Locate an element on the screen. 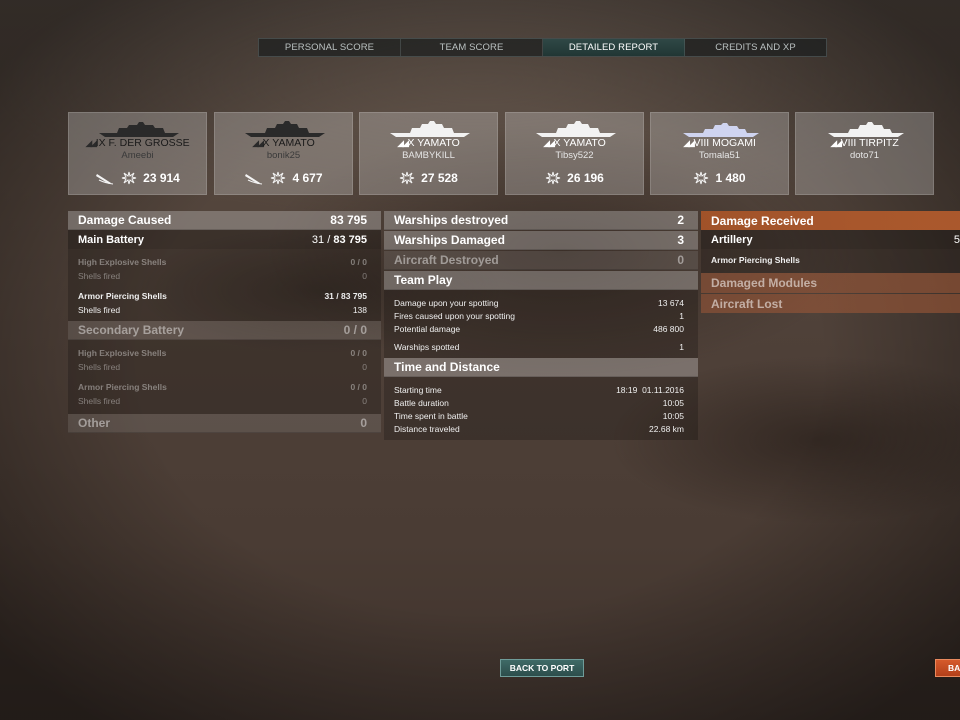 The image size is (960, 720). fires-row: Fires caused upon your spotting 1 is located at coordinates (541, 315).